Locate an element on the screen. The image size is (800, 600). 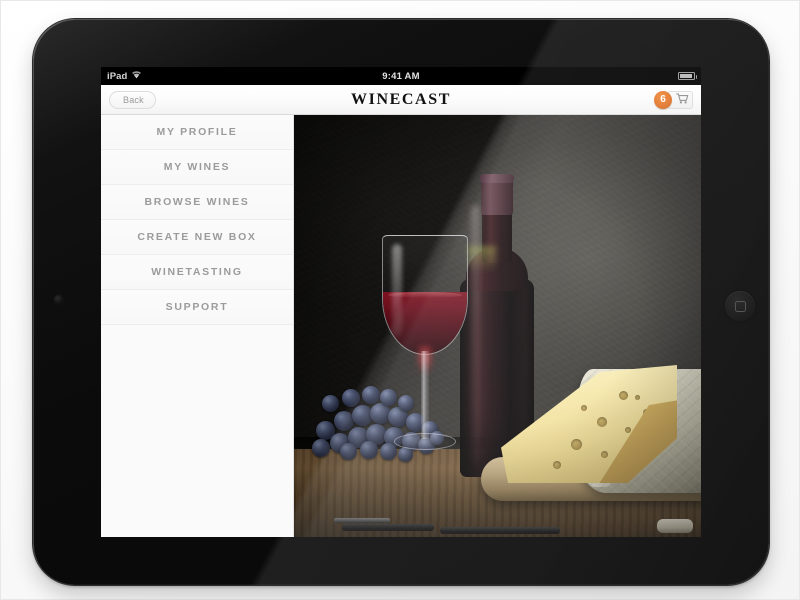
battery-fill is located at coordinates (686, 76).